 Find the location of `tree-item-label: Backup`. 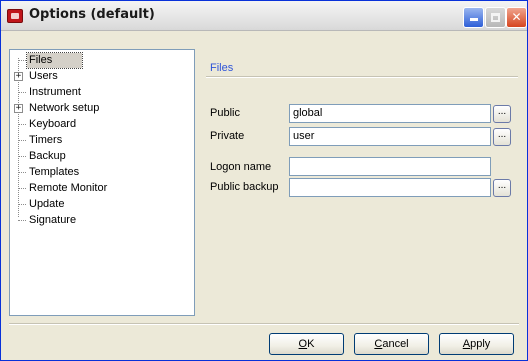

tree-item-label: Backup is located at coordinates (47, 156).